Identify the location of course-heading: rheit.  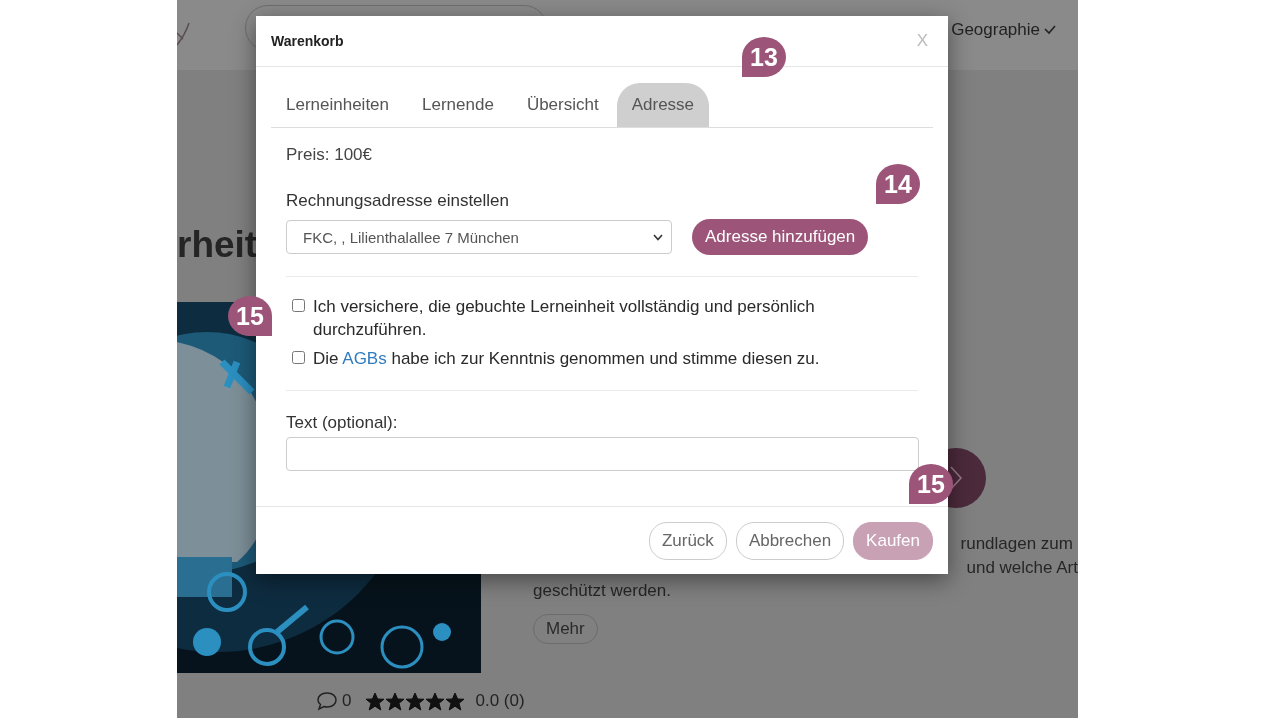
(217, 245).